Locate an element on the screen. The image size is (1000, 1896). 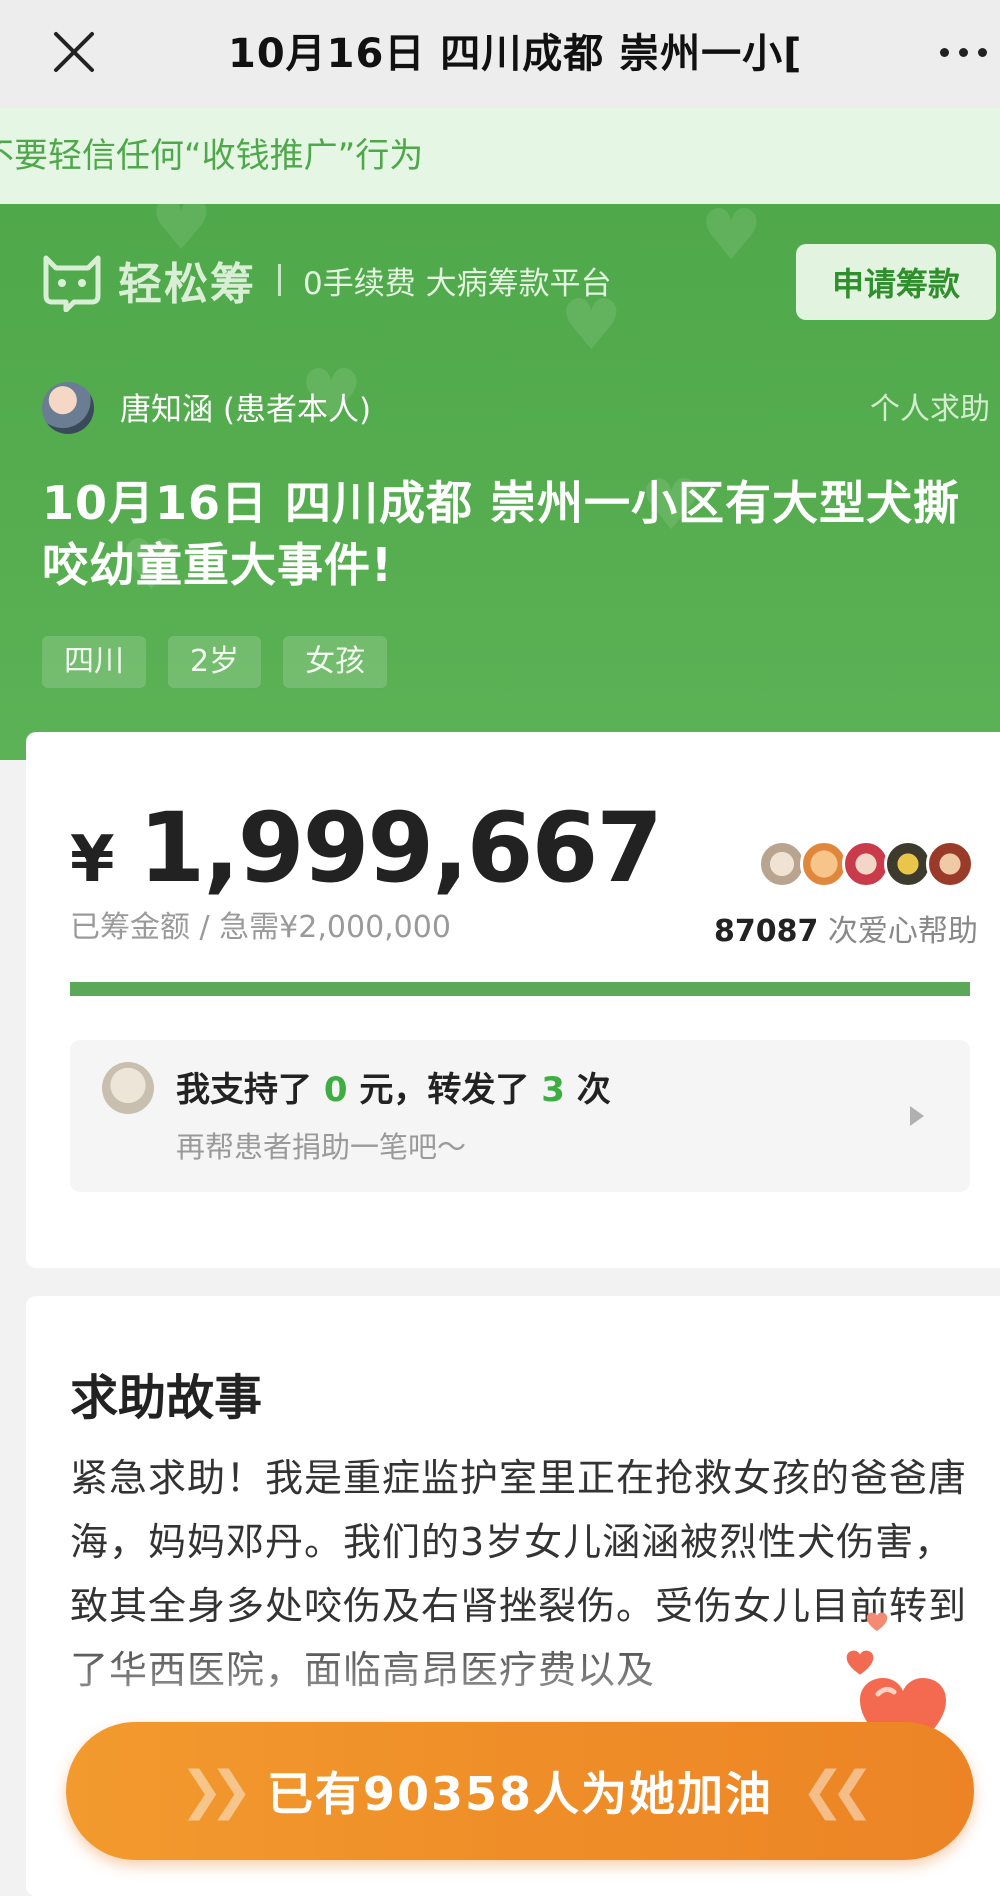
apply-fundraising-button: 申请筹款 is located at coordinates (896, 282).